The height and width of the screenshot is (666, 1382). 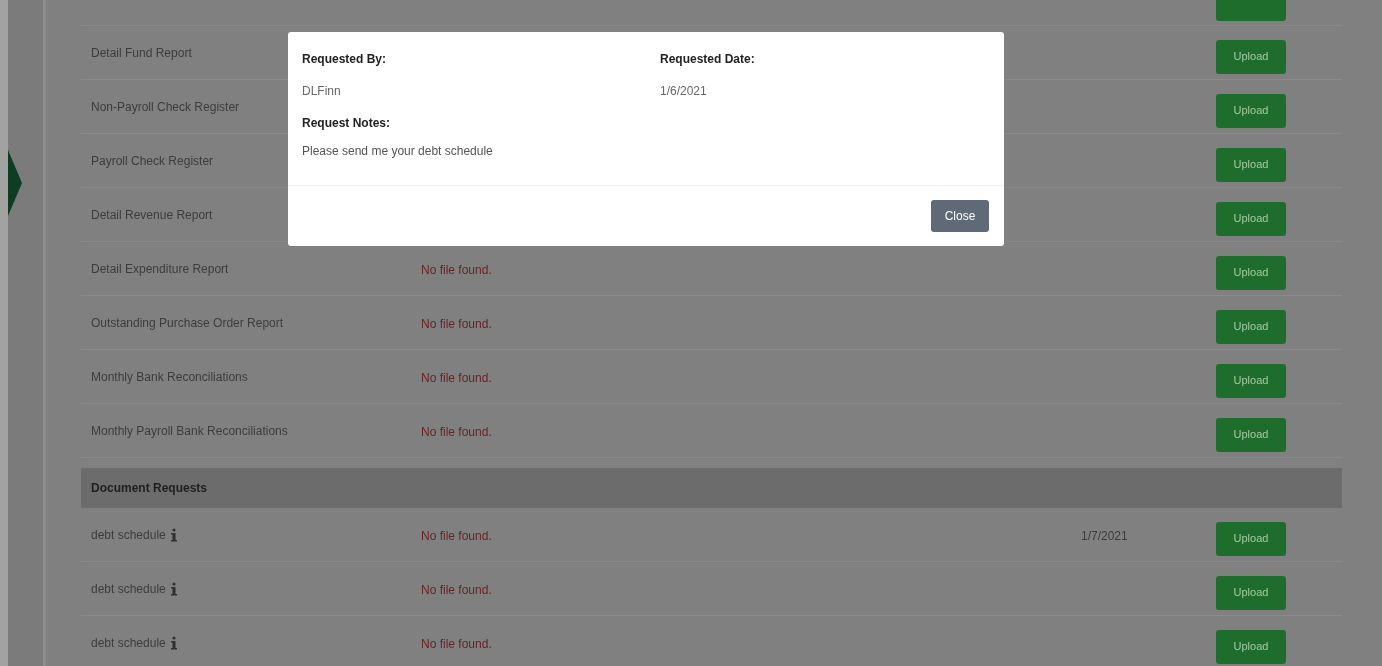 I want to click on document-name: Monthly Payroll Bank Reconciliations, so click(x=189, y=431).